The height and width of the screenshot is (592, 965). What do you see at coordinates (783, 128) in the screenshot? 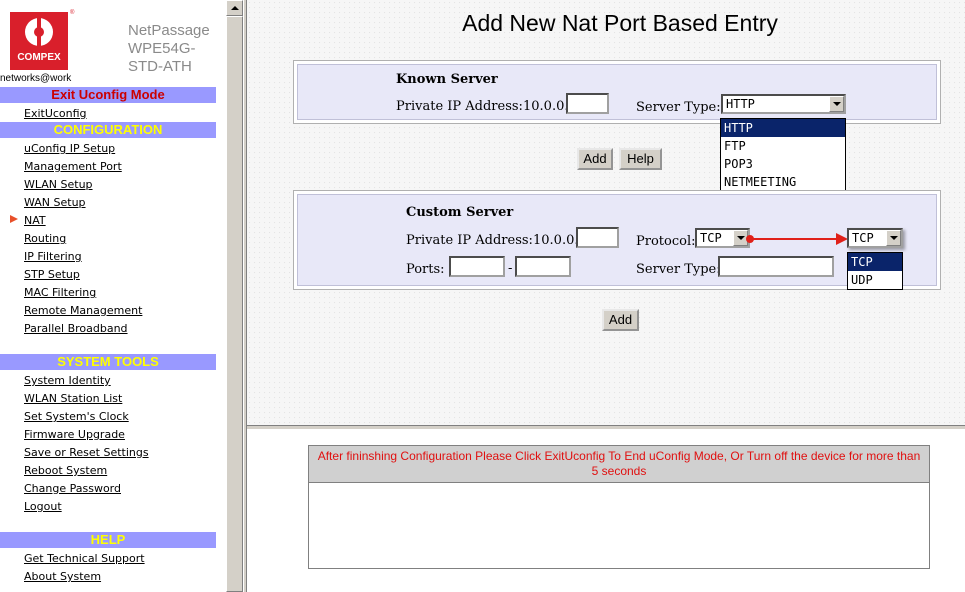
I see `dropdown-option: HTTP` at bounding box center [783, 128].